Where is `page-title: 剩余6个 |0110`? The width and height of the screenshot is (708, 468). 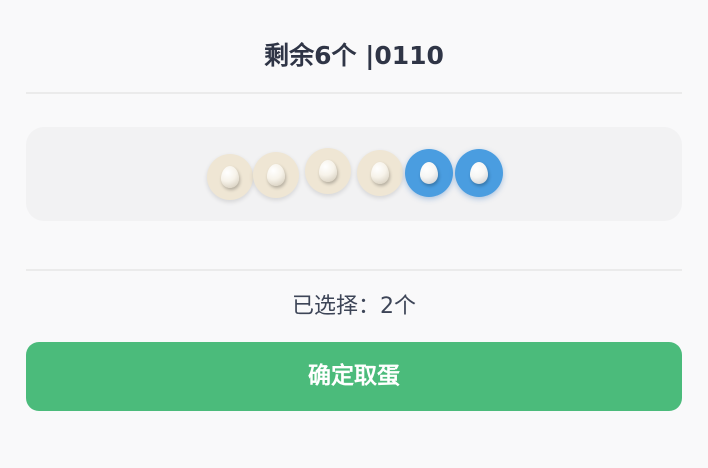 page-title: 剩余6个 |0110 is located at coordinates (354, 55).